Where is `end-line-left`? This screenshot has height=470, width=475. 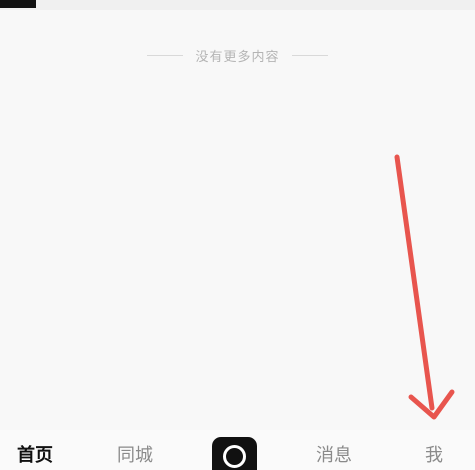 end-line-left is located at coordinates (165, 55).